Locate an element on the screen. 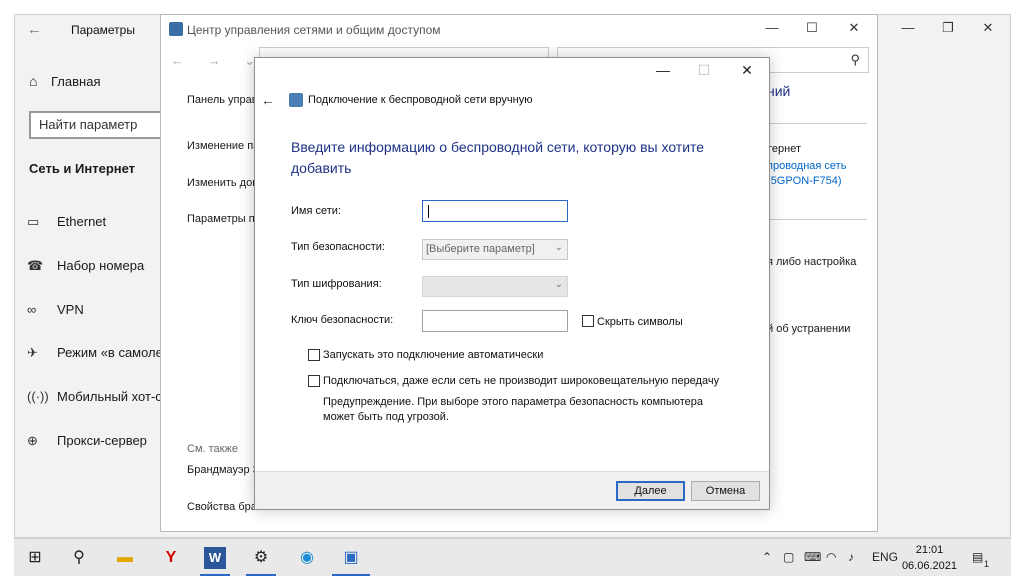 Image resolution: width=1024 pixels, height=588 pixels. ethernet-icon: ▭ is located at coordinates (33, 221).